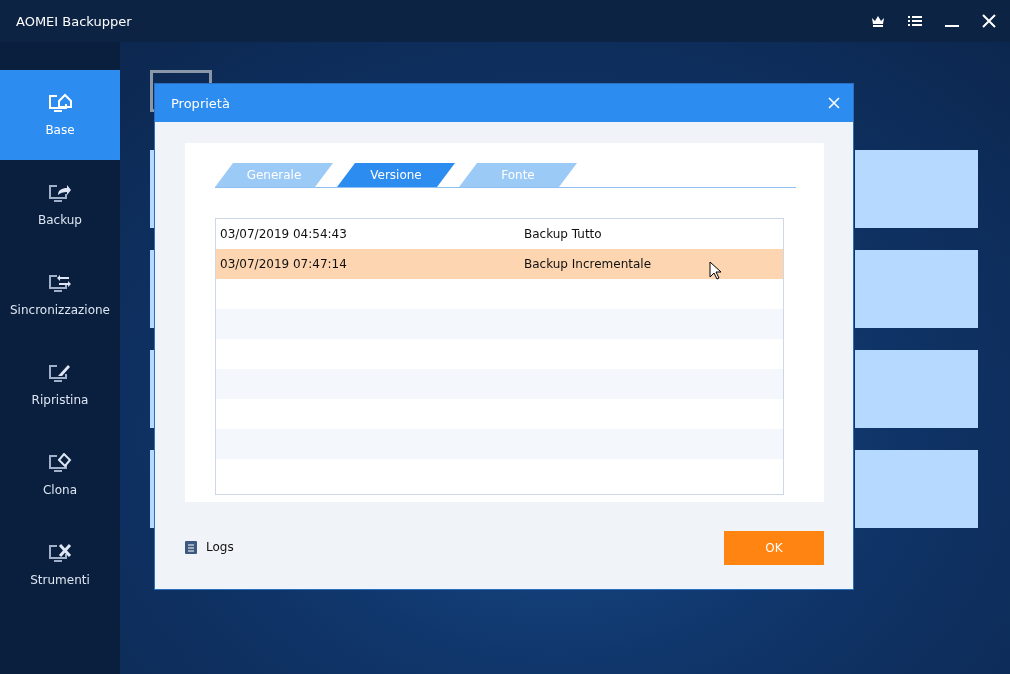 Image resolution: width=1010 pixels, height=674 pixels. Describe the element at coordinates (191, 546) in the screenshot. I see `clipboard-icon` at that location.